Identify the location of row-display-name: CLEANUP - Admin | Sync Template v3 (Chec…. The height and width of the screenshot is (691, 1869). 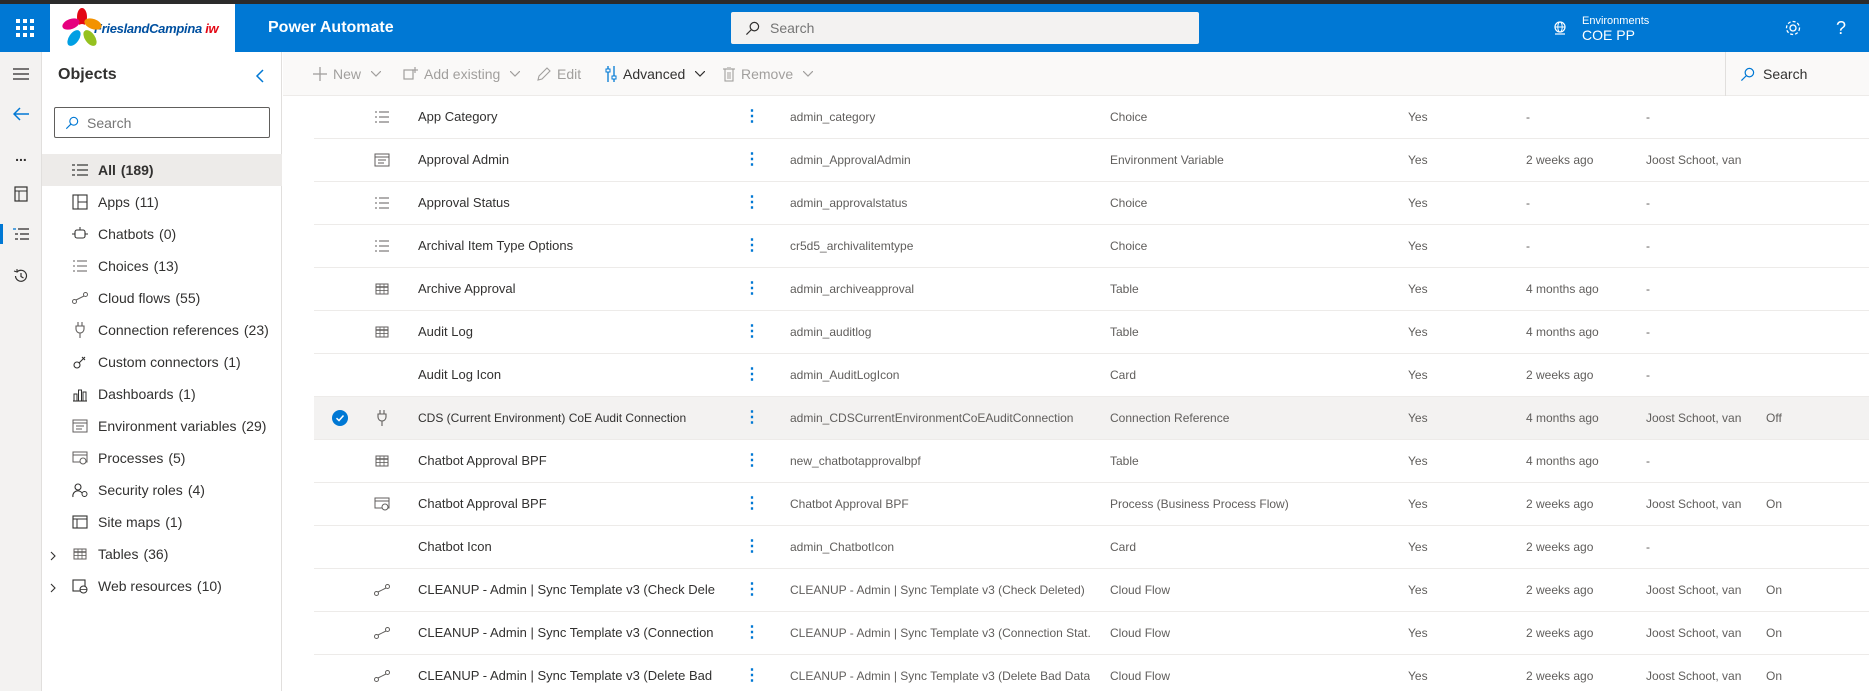
(574, 590).